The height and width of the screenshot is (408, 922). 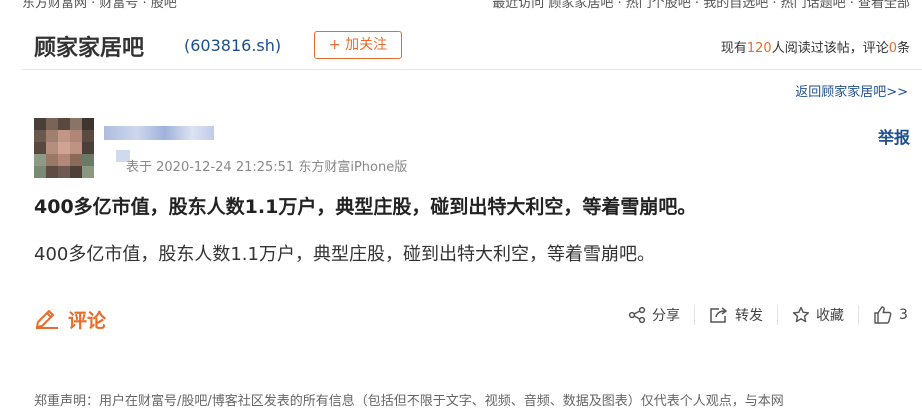 What do you see at coordinates (666, 316) in the screenshot?
I see `share-label: 分享` at bounding box center [666, 316].